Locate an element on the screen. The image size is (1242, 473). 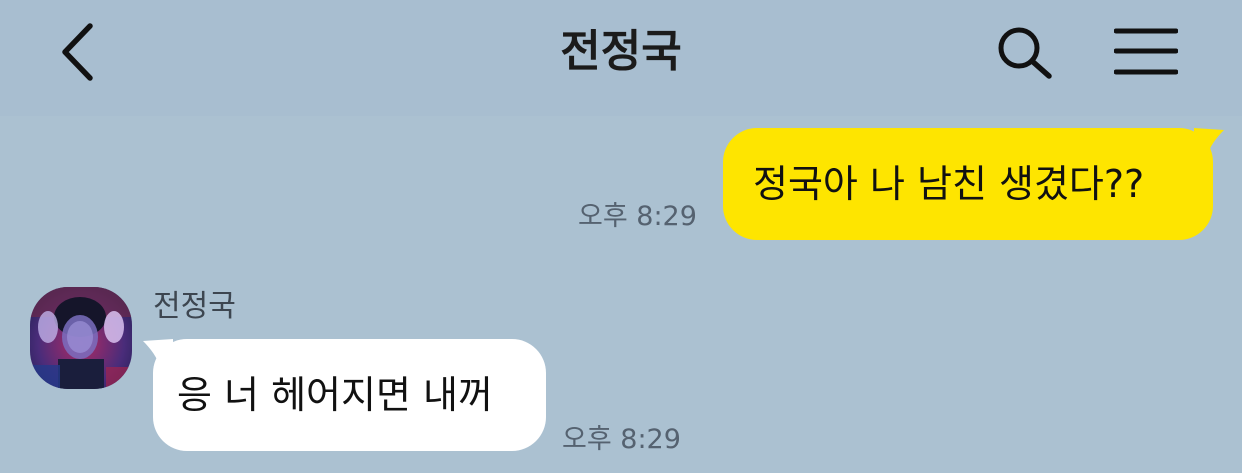
search-button is located at coordinates (1025, 53).